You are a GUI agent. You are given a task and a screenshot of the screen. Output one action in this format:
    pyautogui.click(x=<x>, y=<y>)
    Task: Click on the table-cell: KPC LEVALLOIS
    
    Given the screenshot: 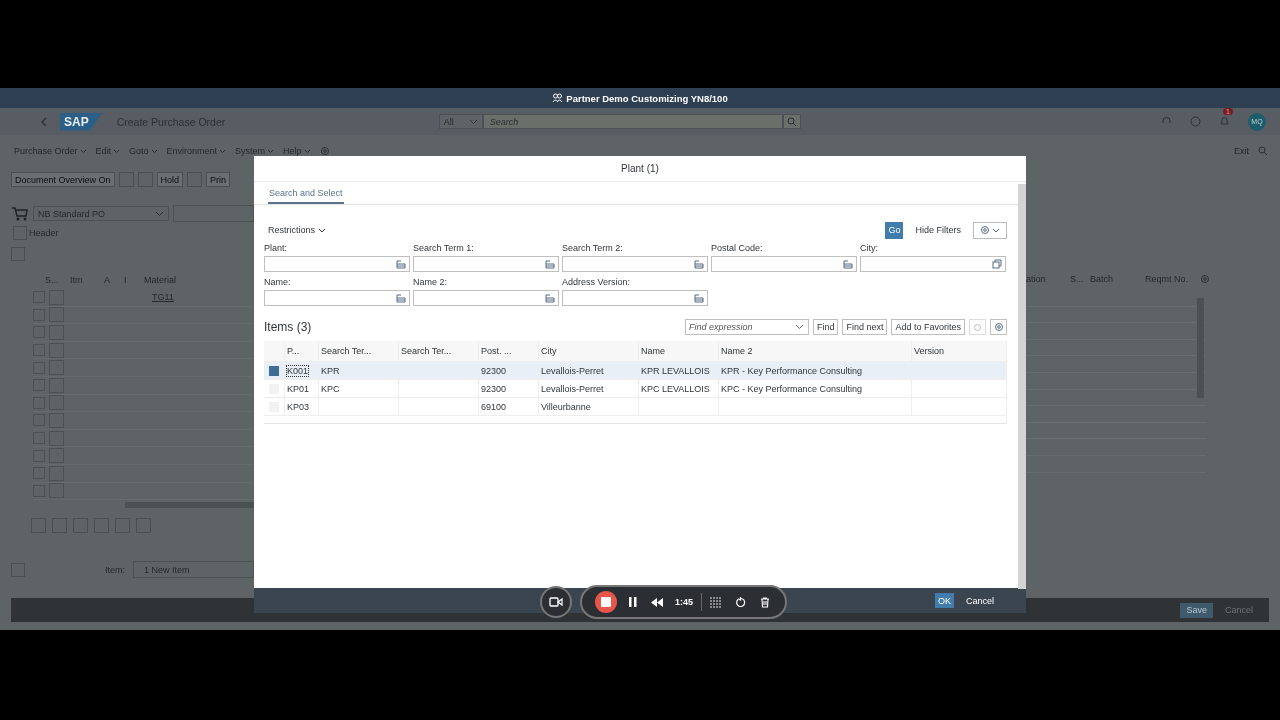 What is the action you would take?
    pyautogui.click(x=675, y=388)
    